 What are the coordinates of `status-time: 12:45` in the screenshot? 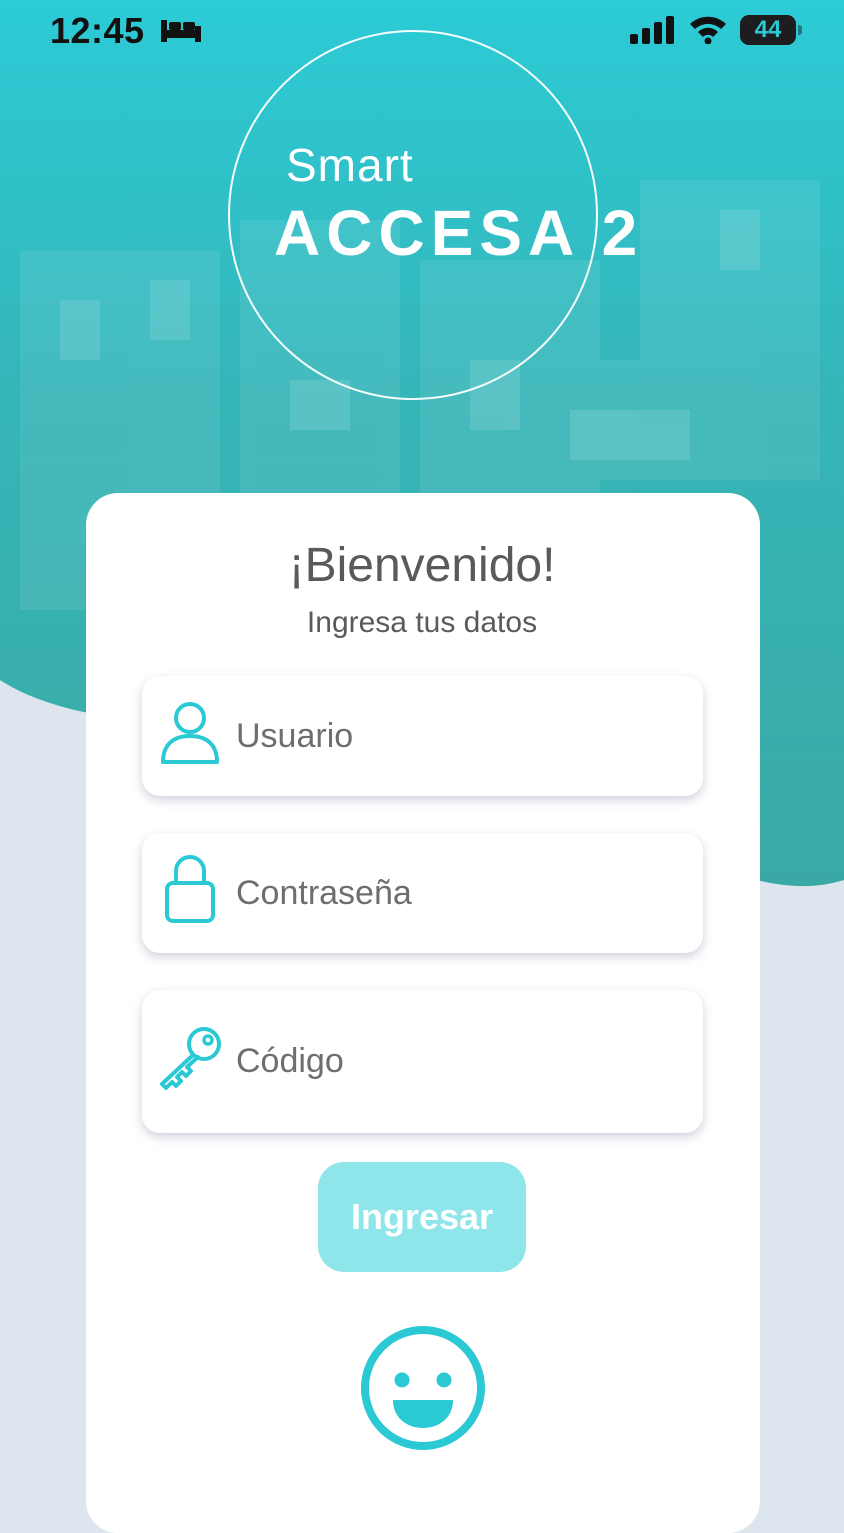 It's located at (97, 30).